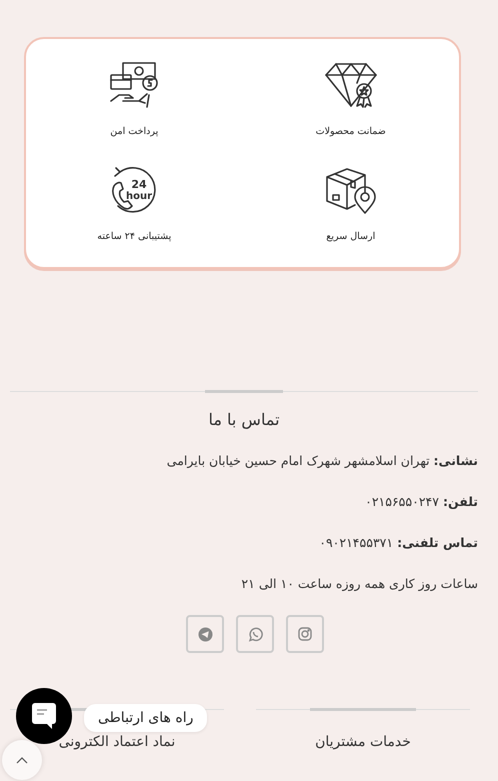 The height and width of the screenshot is (781, 498). I want to click on scroll-top-button, so click(22, 760).